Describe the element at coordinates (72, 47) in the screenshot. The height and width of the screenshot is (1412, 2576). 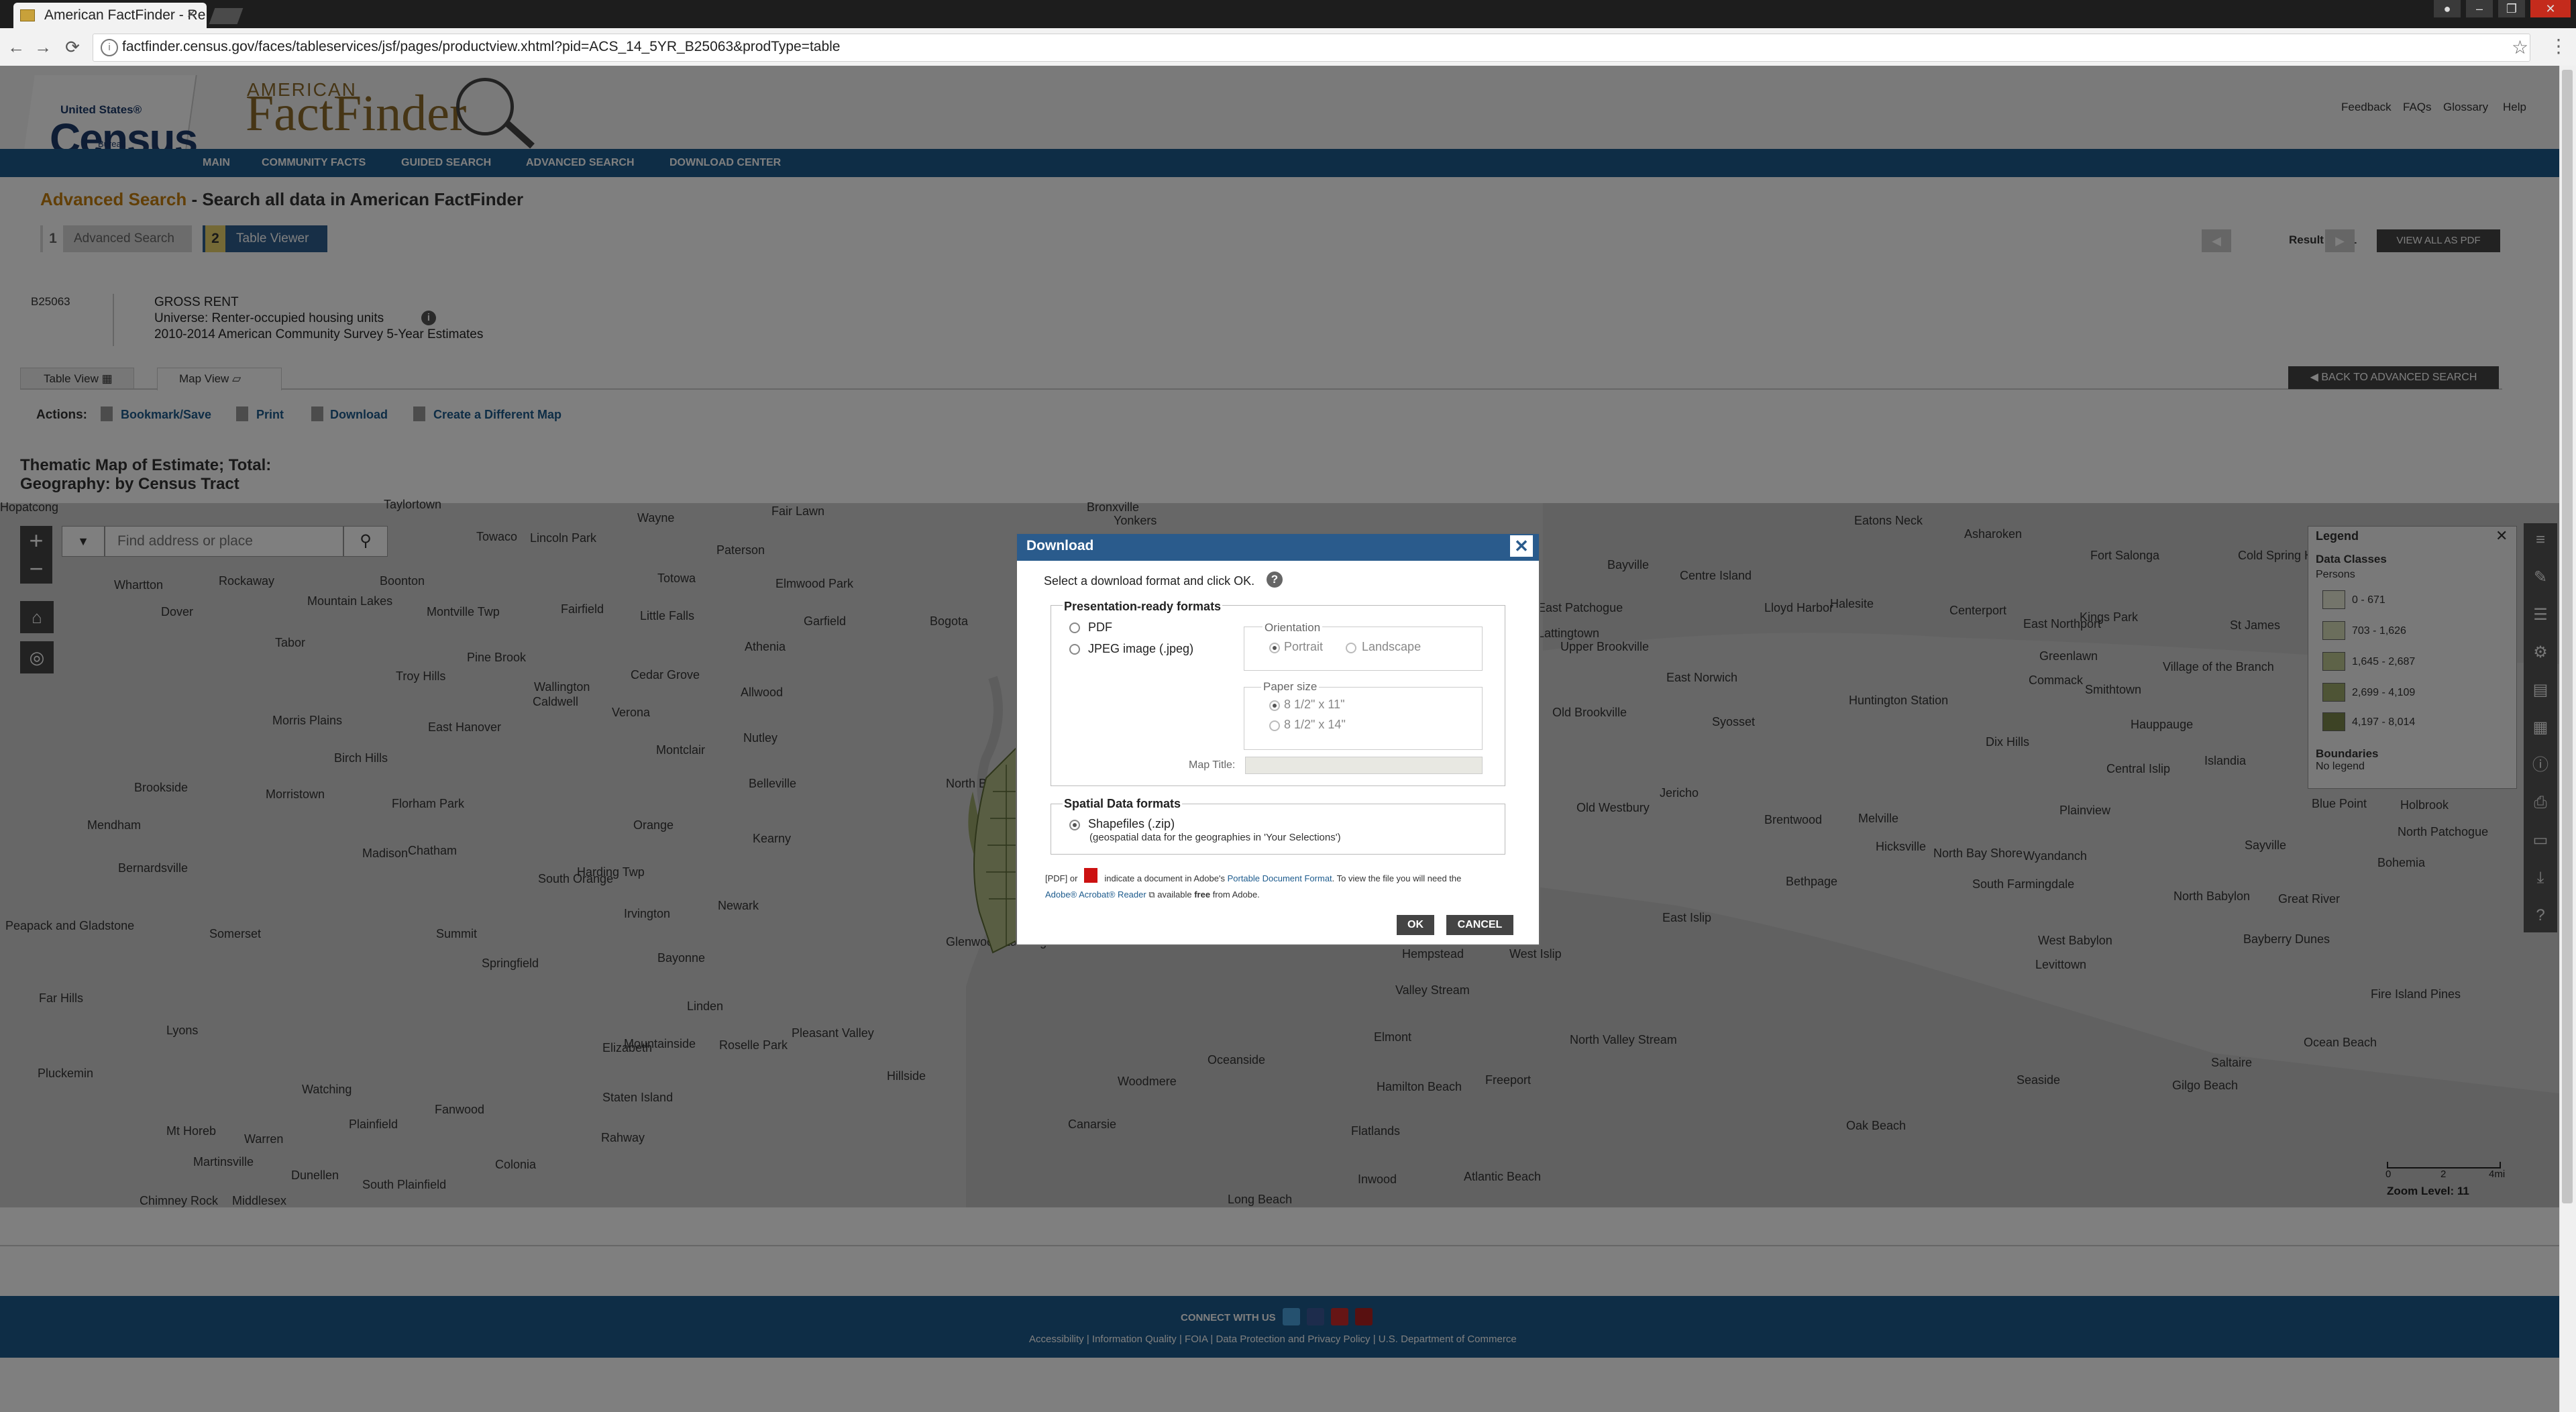
I see `reload-button: ⟳` at that location.